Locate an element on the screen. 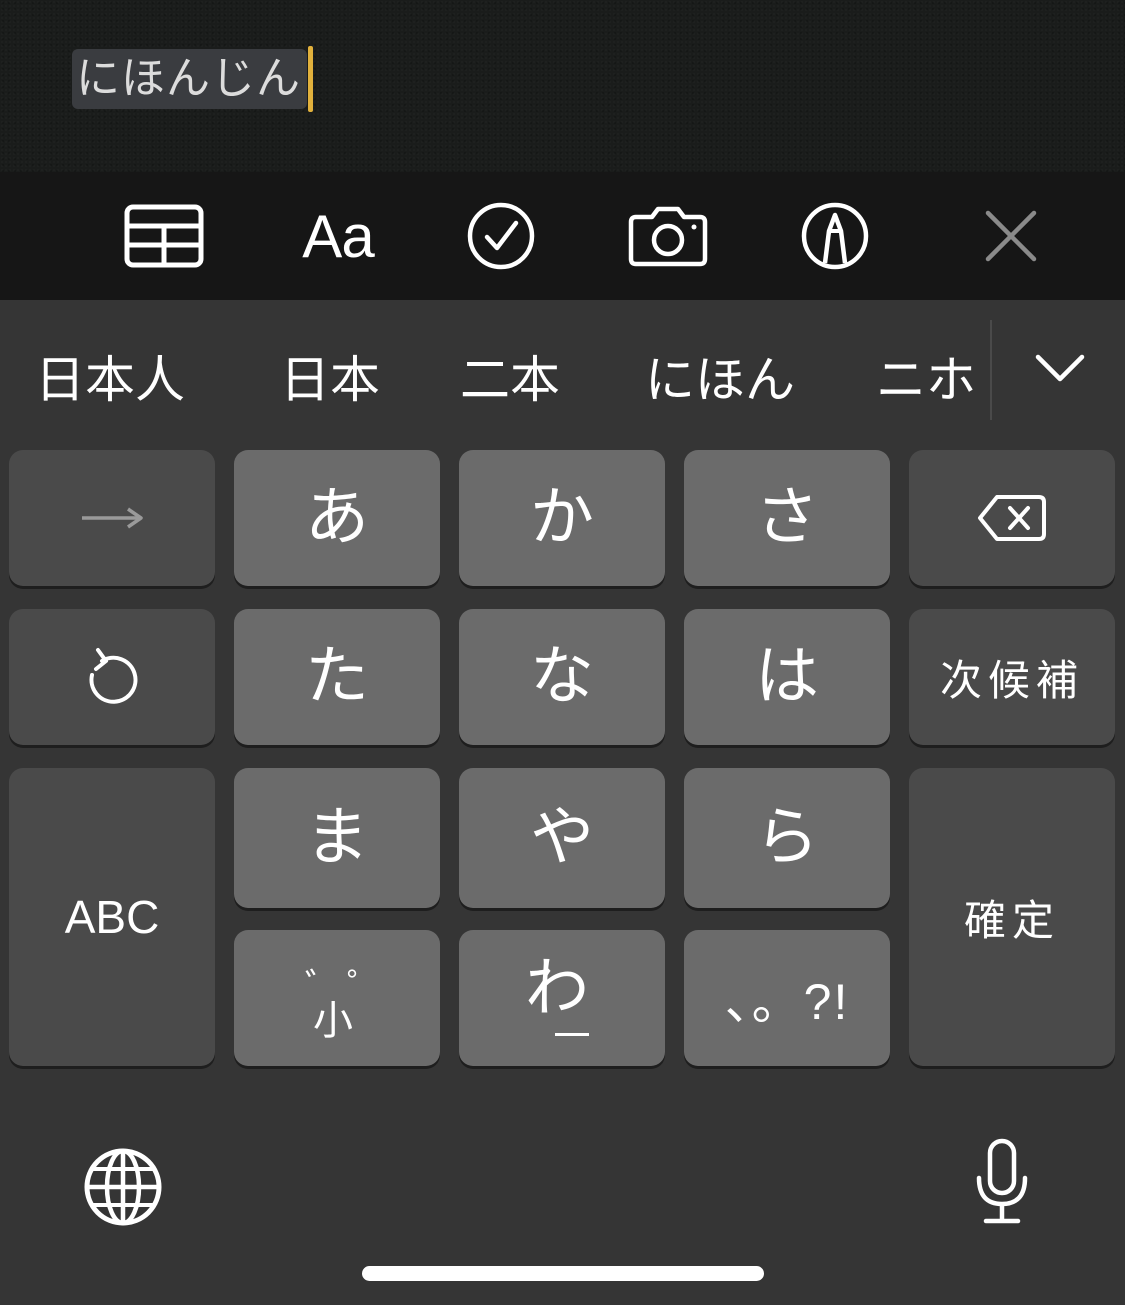 The width and height of the screenshot is (1125, 1305). key-label: や is located at coordinates (562, 838).